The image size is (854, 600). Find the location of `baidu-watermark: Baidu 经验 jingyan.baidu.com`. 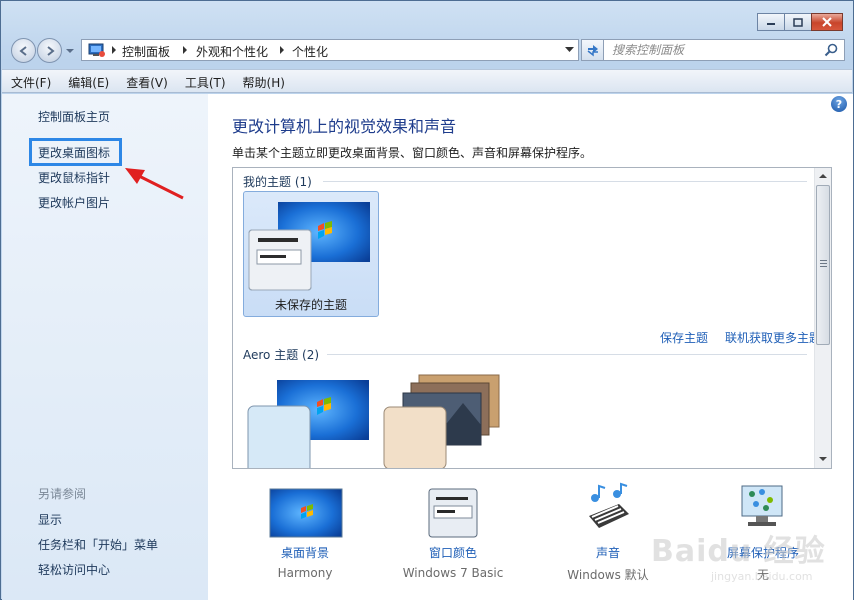

baidu-watermark: Baidu 经验 jingyan.baidu.com is located at coordinates (738, 554).